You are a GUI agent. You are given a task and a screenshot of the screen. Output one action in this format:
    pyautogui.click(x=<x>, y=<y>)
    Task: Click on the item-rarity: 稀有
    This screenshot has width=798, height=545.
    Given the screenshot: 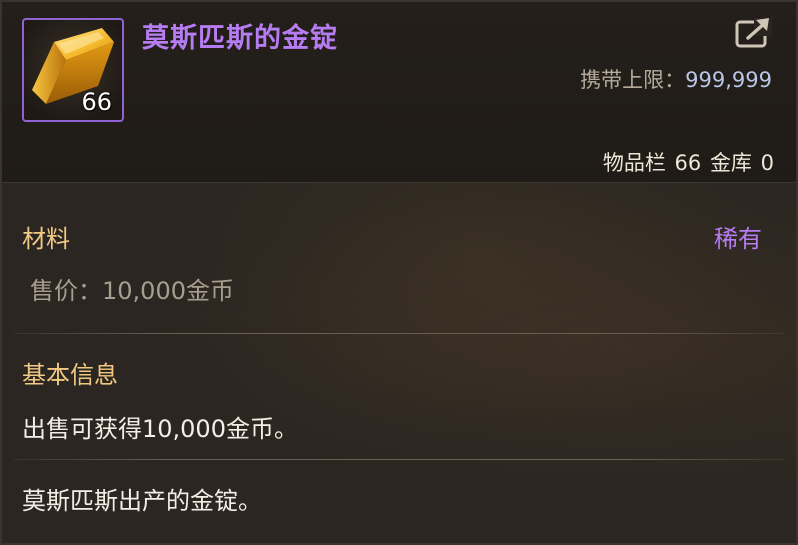 What is the action you would take?
    pyautogui.click(x=738, y=239)
    